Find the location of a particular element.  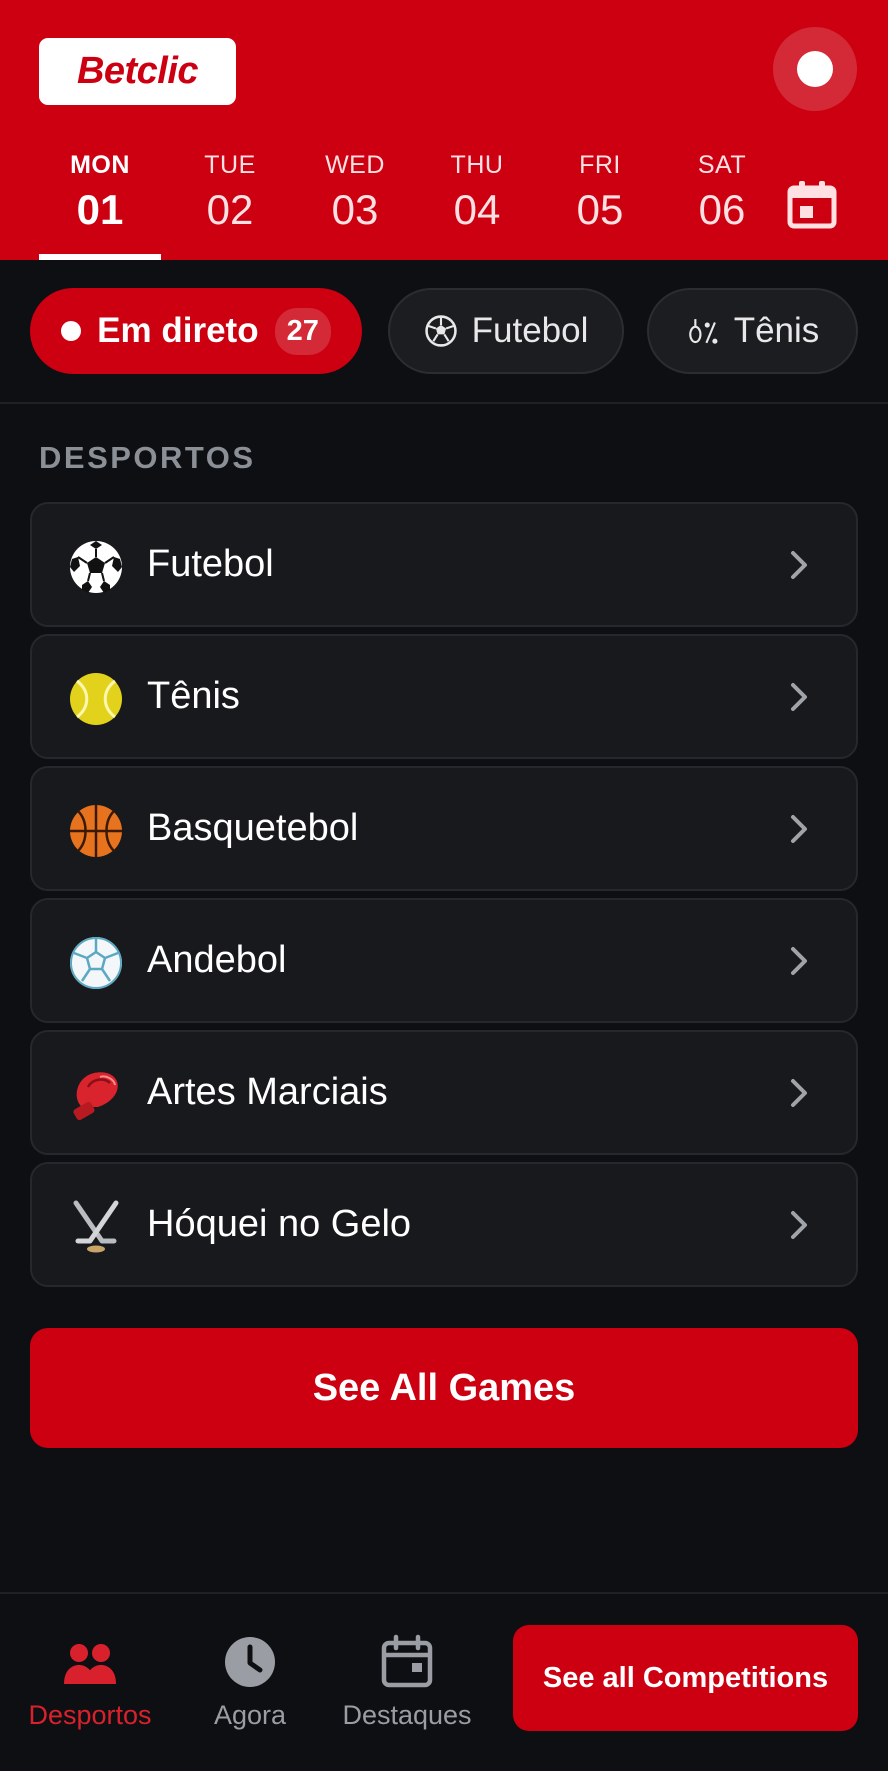

day-tab-tue: TUE 02 is located at coordinates (230, 193).